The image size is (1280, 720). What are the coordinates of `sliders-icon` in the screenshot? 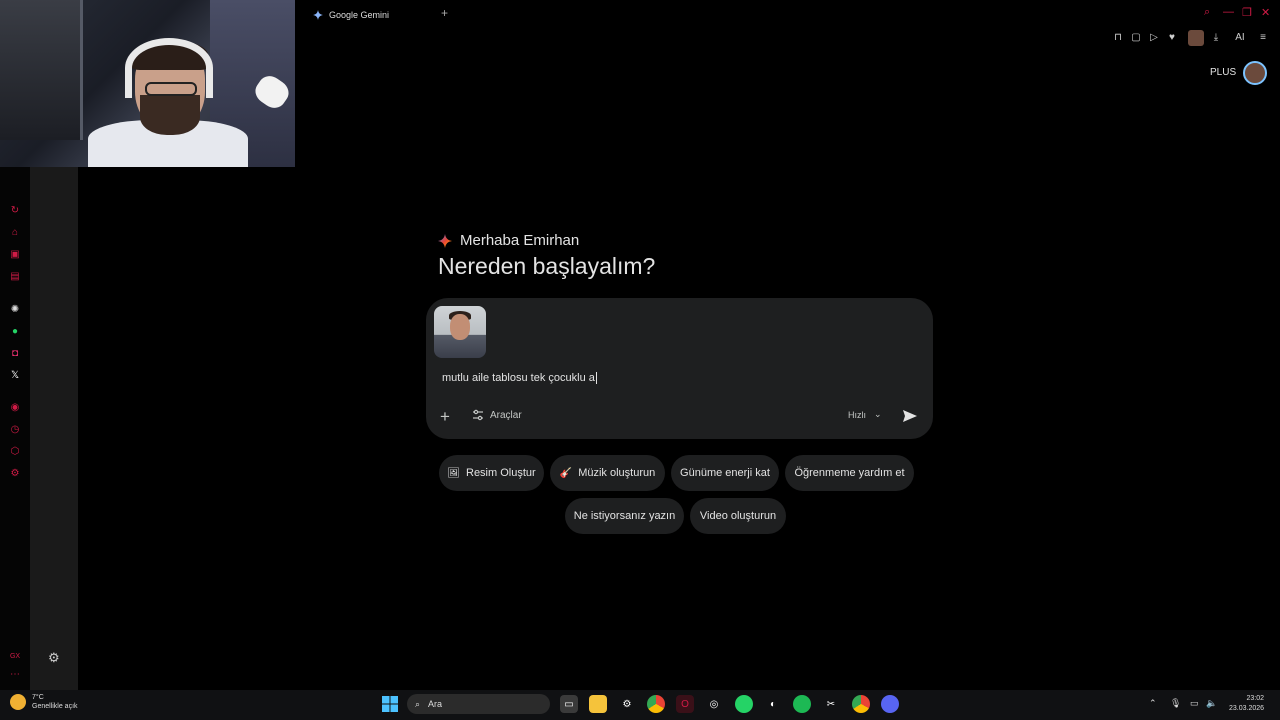 It's located at (478, 415).